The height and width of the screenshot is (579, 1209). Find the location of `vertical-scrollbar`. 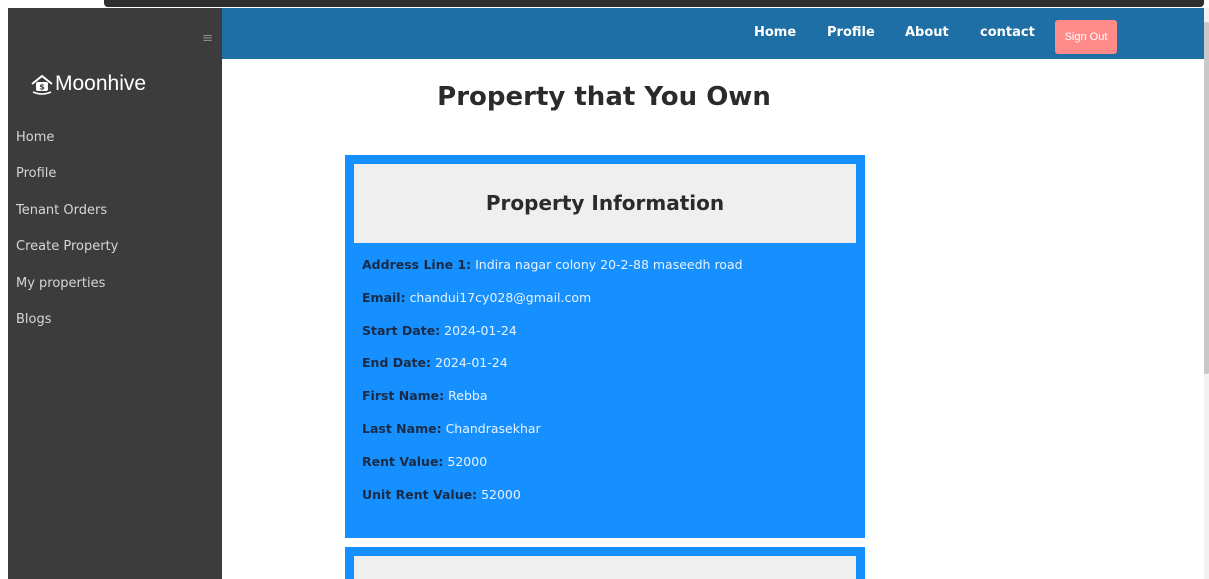

vertical-scrollbar is located at coordinates (1206, 293).